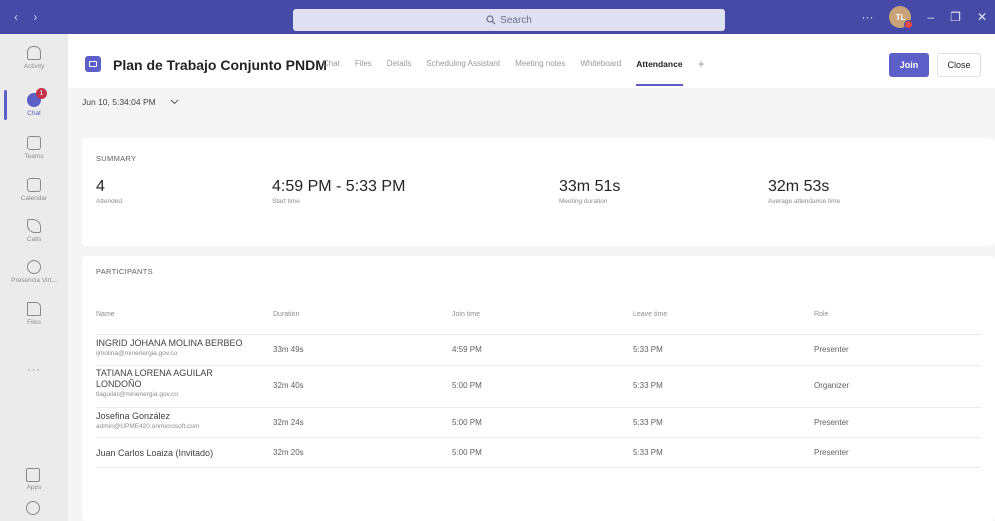 The width and height of the screenshot is (995, 521). Describe the element at coordinates (659, 71) in the screenshot. I see `tab-attendance: Attendance` at that location.